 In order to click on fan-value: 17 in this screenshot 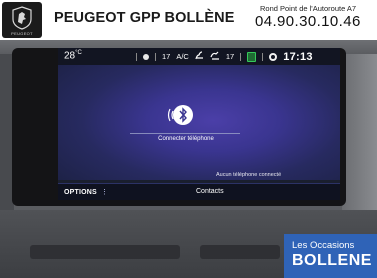, I will do `click(166, 56)`.